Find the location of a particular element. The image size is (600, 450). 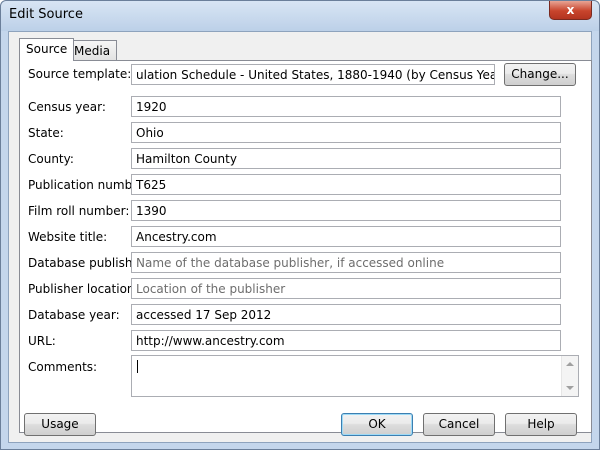

title-bar: Edit Source x is located at coordinates (300, 16).